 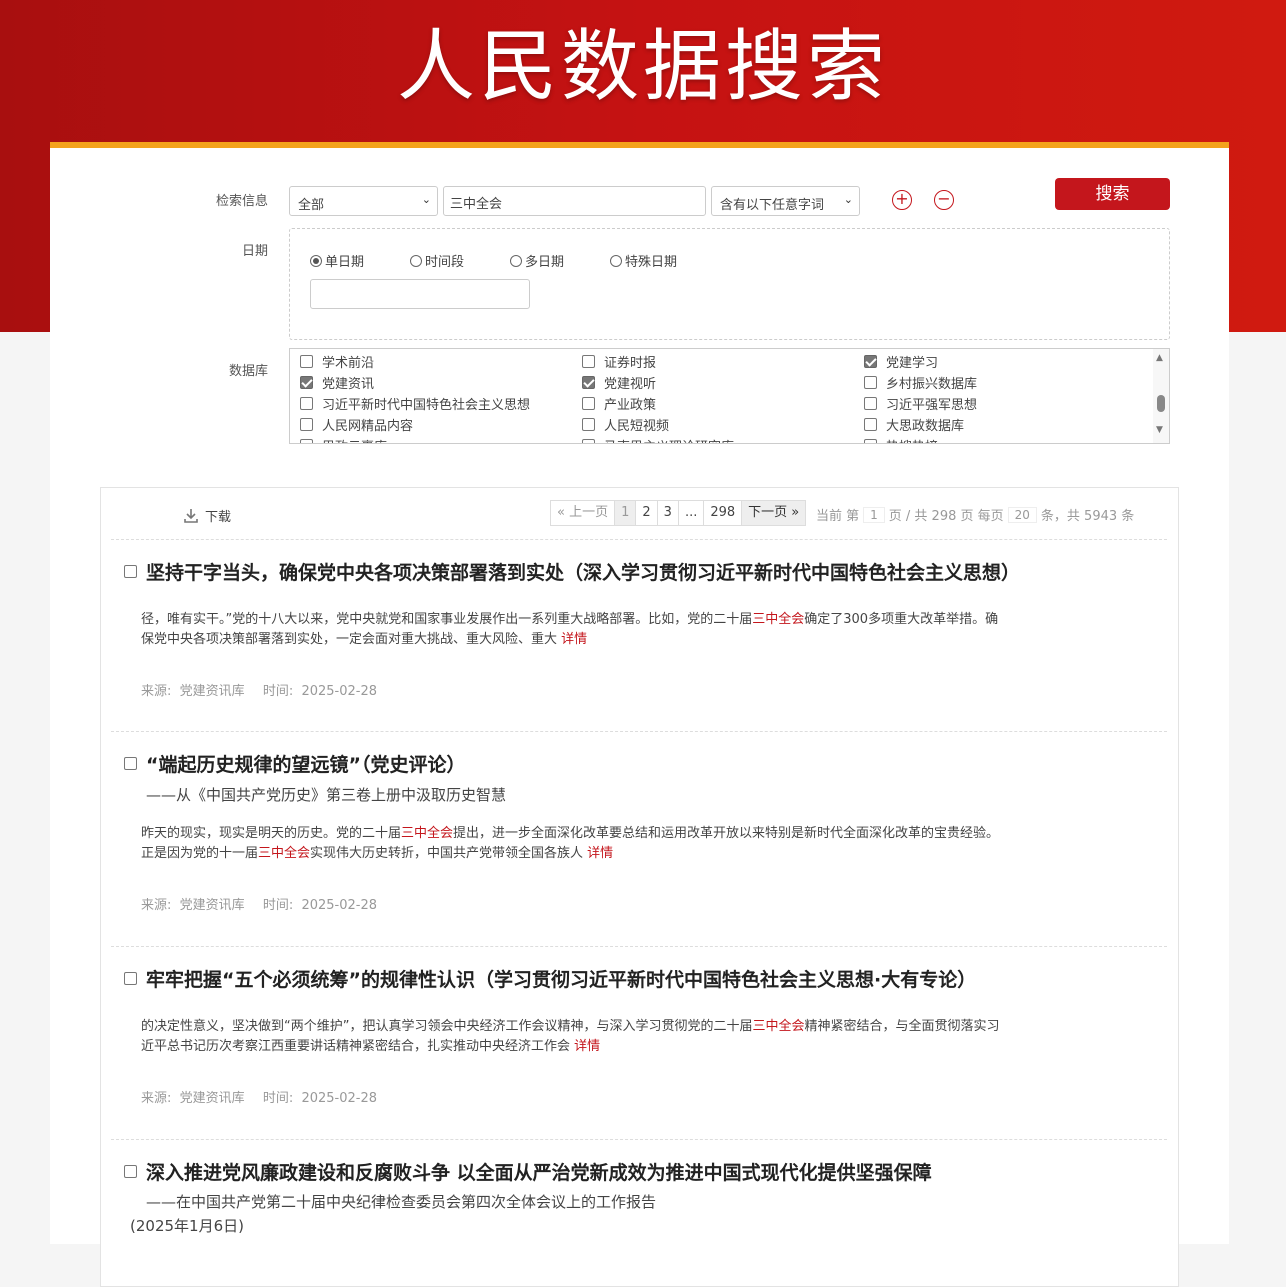 What do you see at coordinates (354, 439) in the screenshot?
I see `db-item-label: 思政云裹库` at bounding box center [354, 439].